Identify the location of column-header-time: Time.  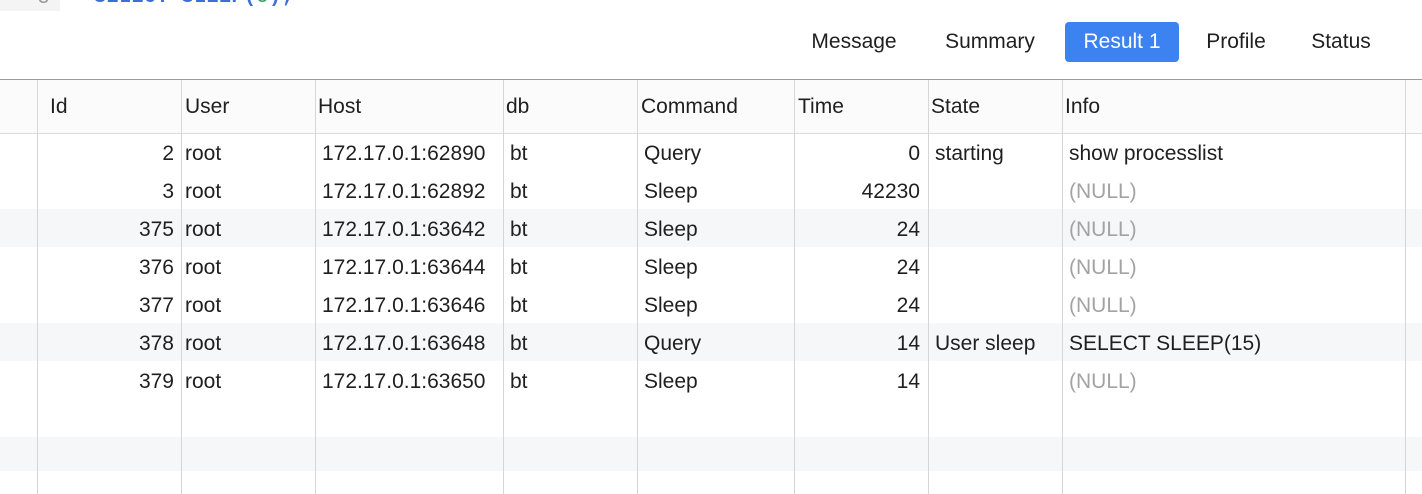
(821, 106).